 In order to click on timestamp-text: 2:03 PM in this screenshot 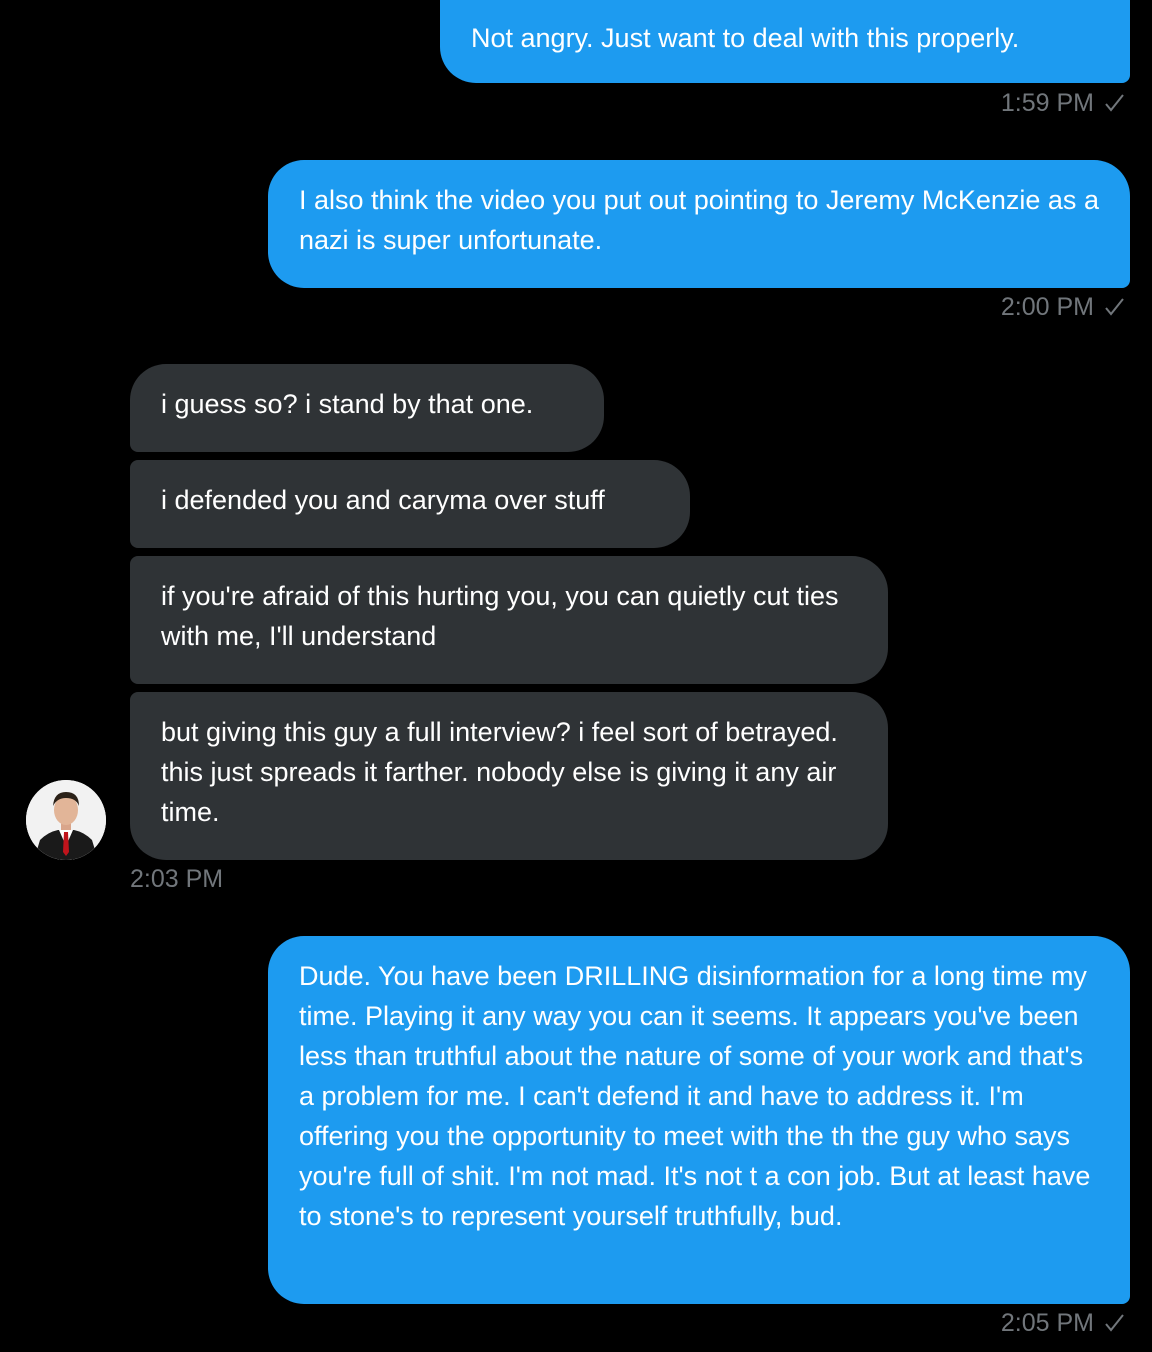, I will do `click(177, 879)`.